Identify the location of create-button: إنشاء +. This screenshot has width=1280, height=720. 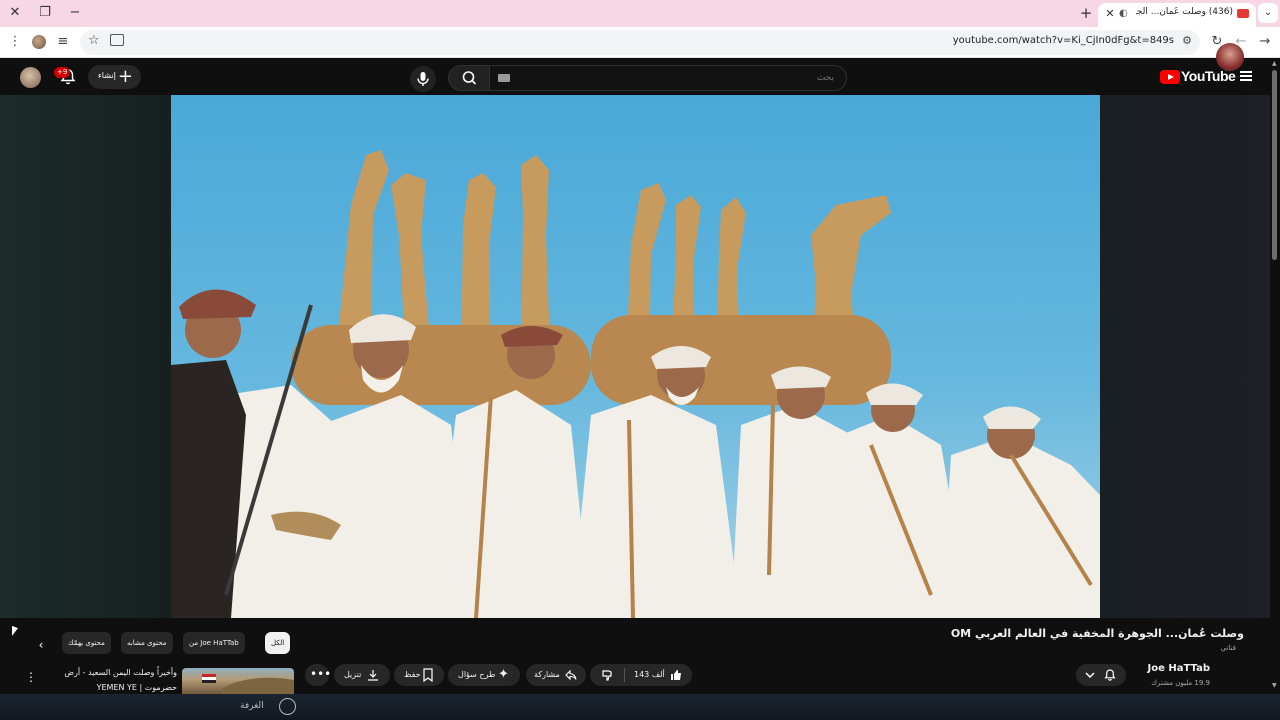
(114, 77).